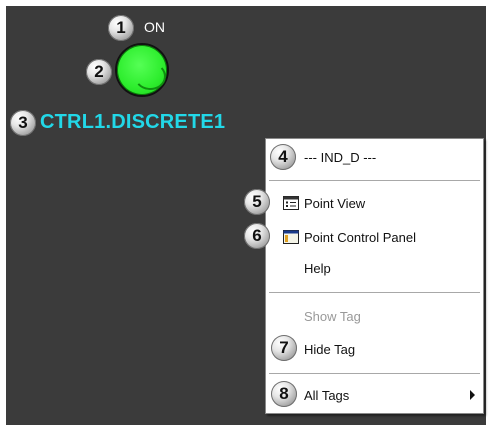  What do you see at coordinates (121, 28) in the screenshot?
I see `callout-marker: 1` at bounding box center [121, 28].